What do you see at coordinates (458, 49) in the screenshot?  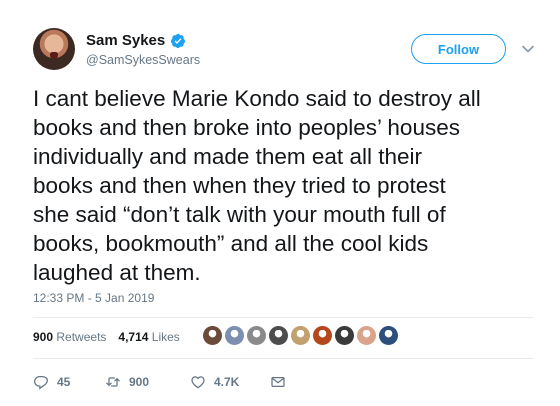 I see `follow-button: Follow` at bounding box center [458, 49].